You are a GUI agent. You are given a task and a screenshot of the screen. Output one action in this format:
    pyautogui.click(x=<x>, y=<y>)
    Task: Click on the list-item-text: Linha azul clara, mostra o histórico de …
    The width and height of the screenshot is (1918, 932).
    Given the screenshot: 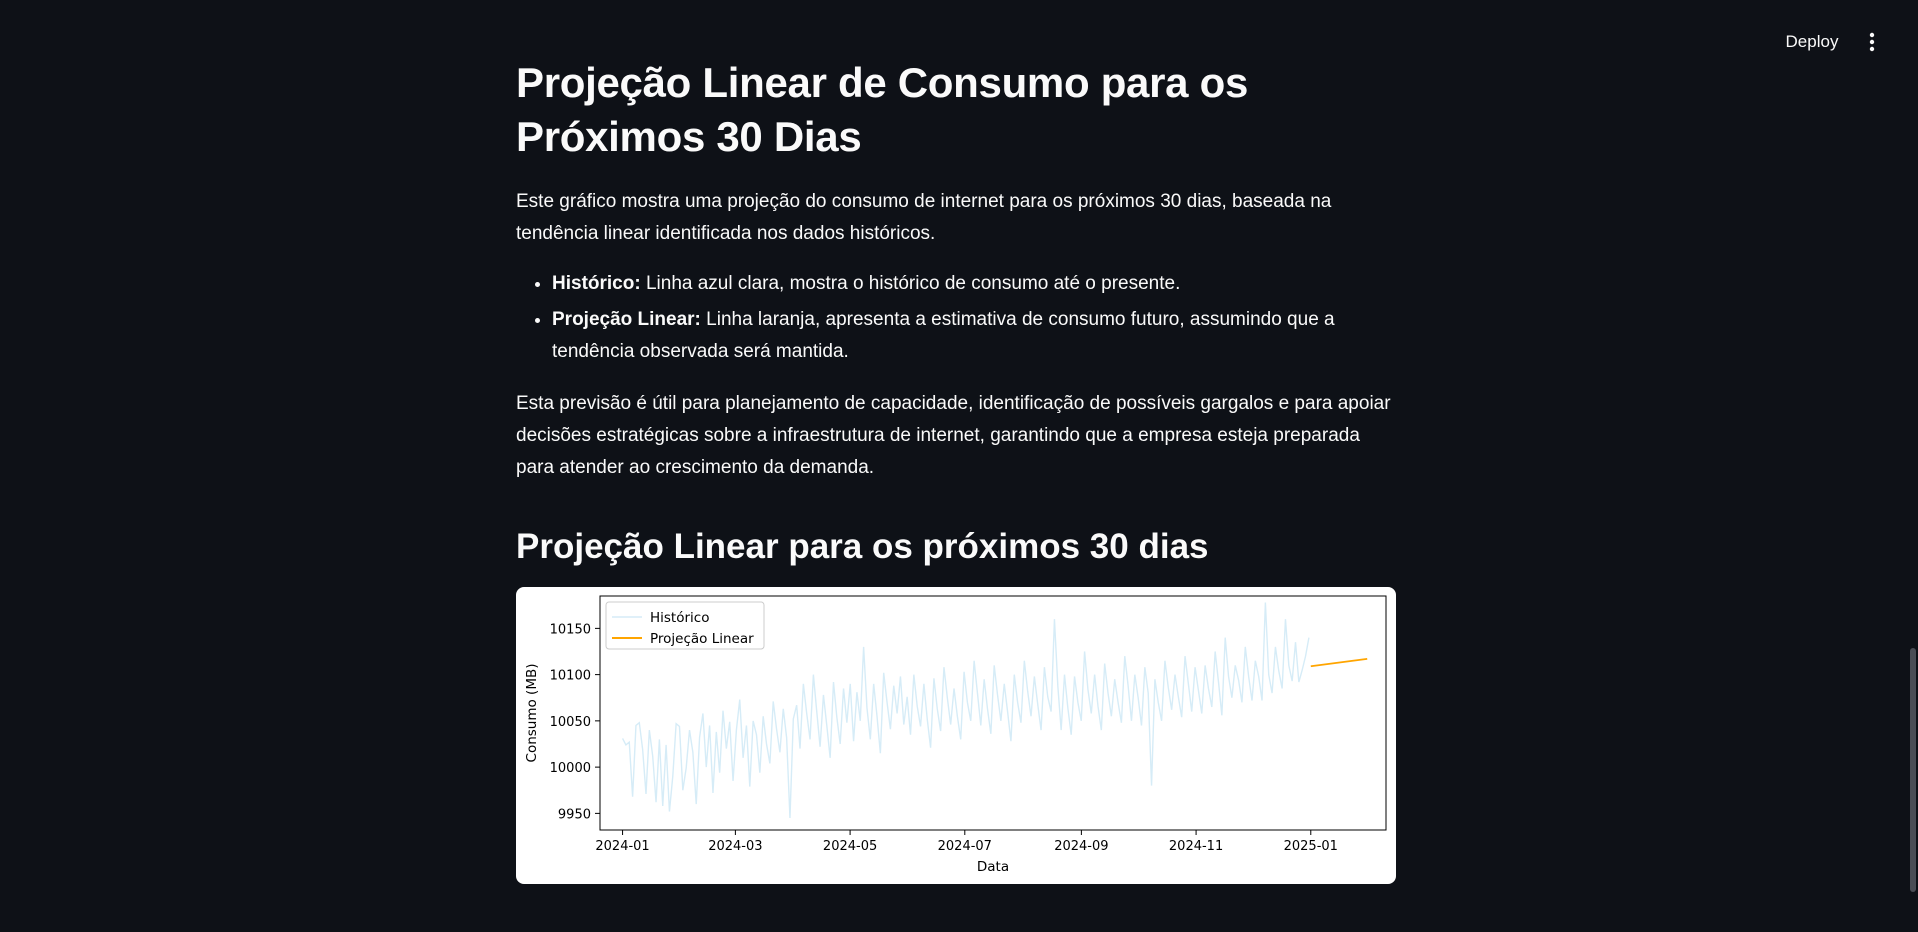 What is the action you would take?
    pyautogui.click(x=910, y=283)
    